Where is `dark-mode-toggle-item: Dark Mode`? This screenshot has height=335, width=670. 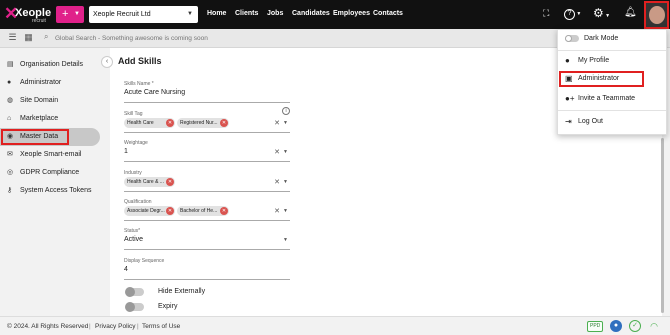
dark-mode-toggle-item: Dark Mode is located at coordinates (612, 39).